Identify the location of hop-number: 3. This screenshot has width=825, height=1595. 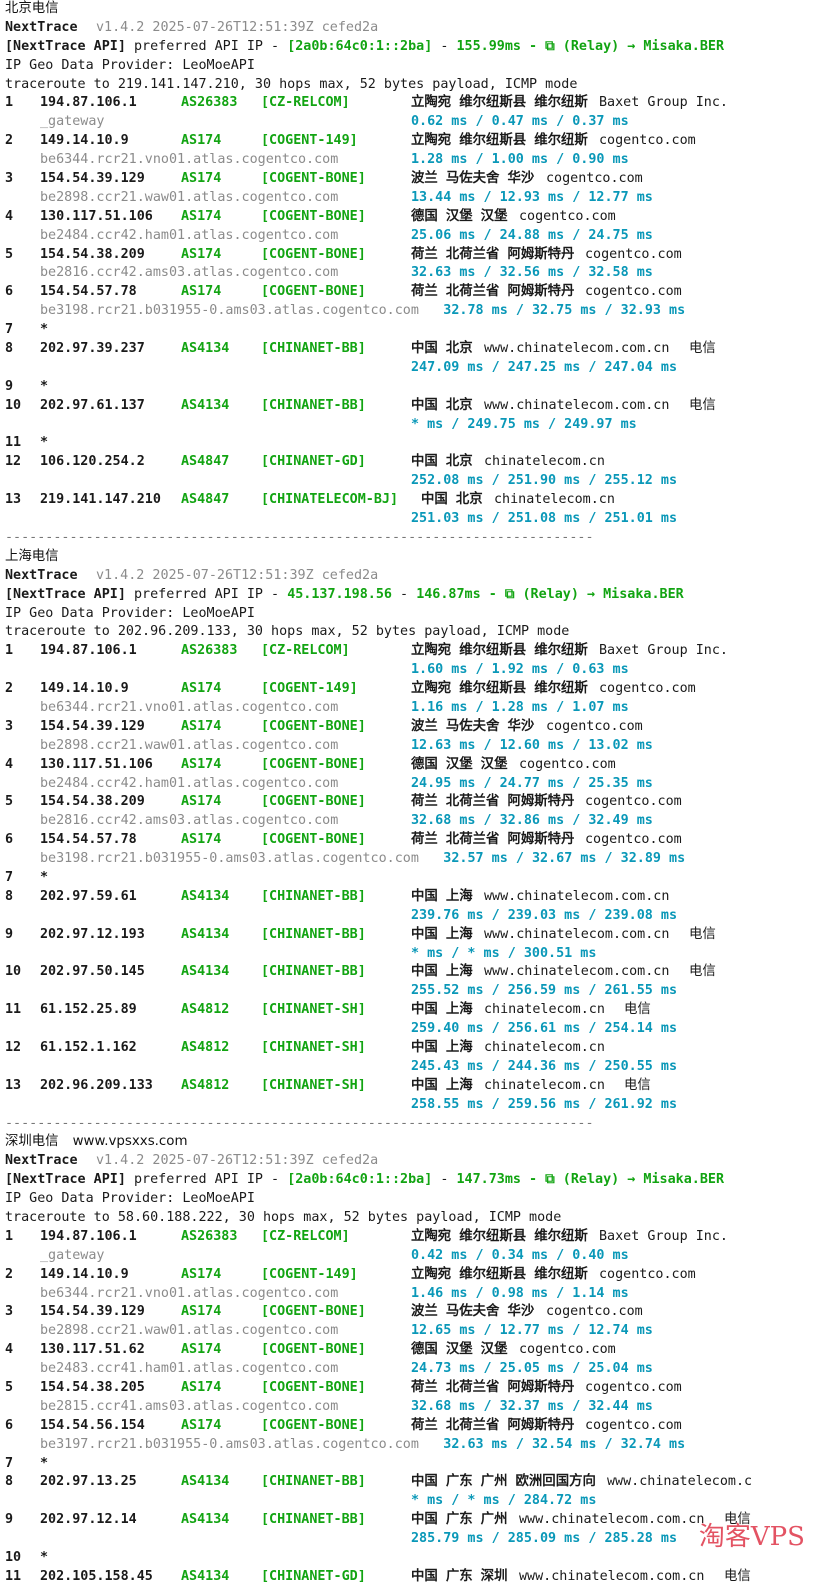
(9, 179).